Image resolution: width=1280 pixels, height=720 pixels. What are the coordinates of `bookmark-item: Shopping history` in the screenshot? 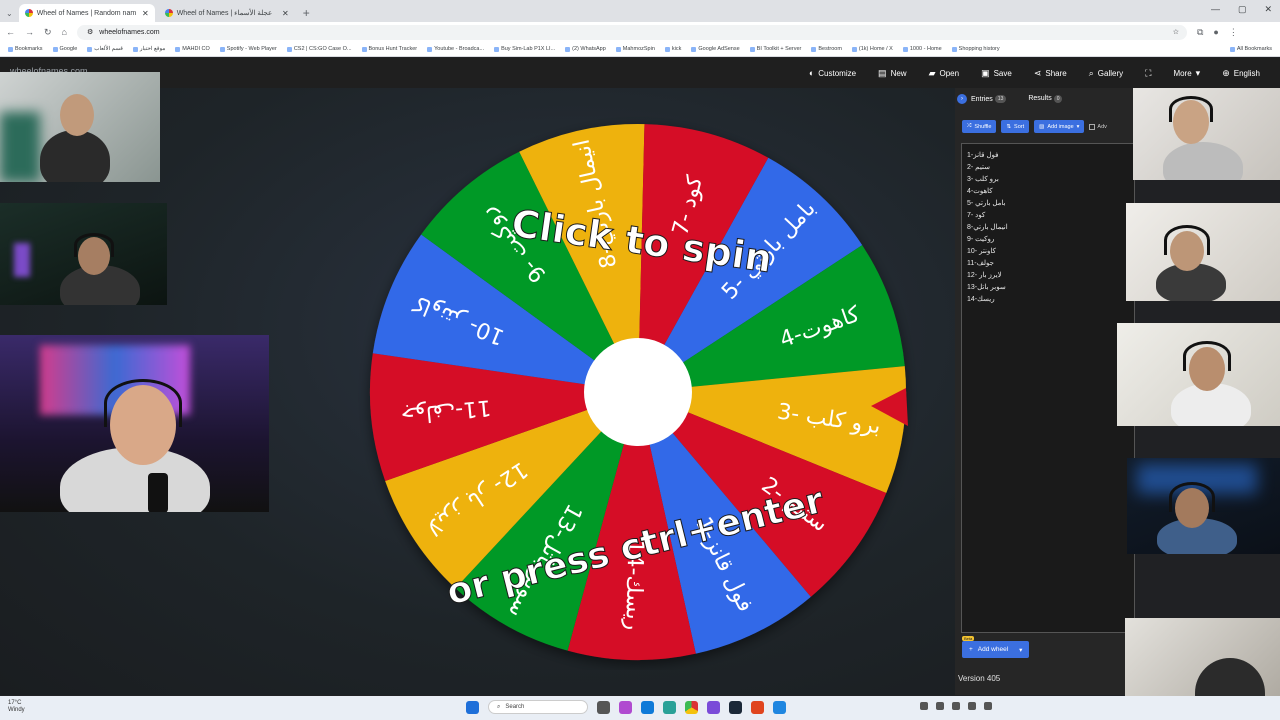 It's located at (975, 49).